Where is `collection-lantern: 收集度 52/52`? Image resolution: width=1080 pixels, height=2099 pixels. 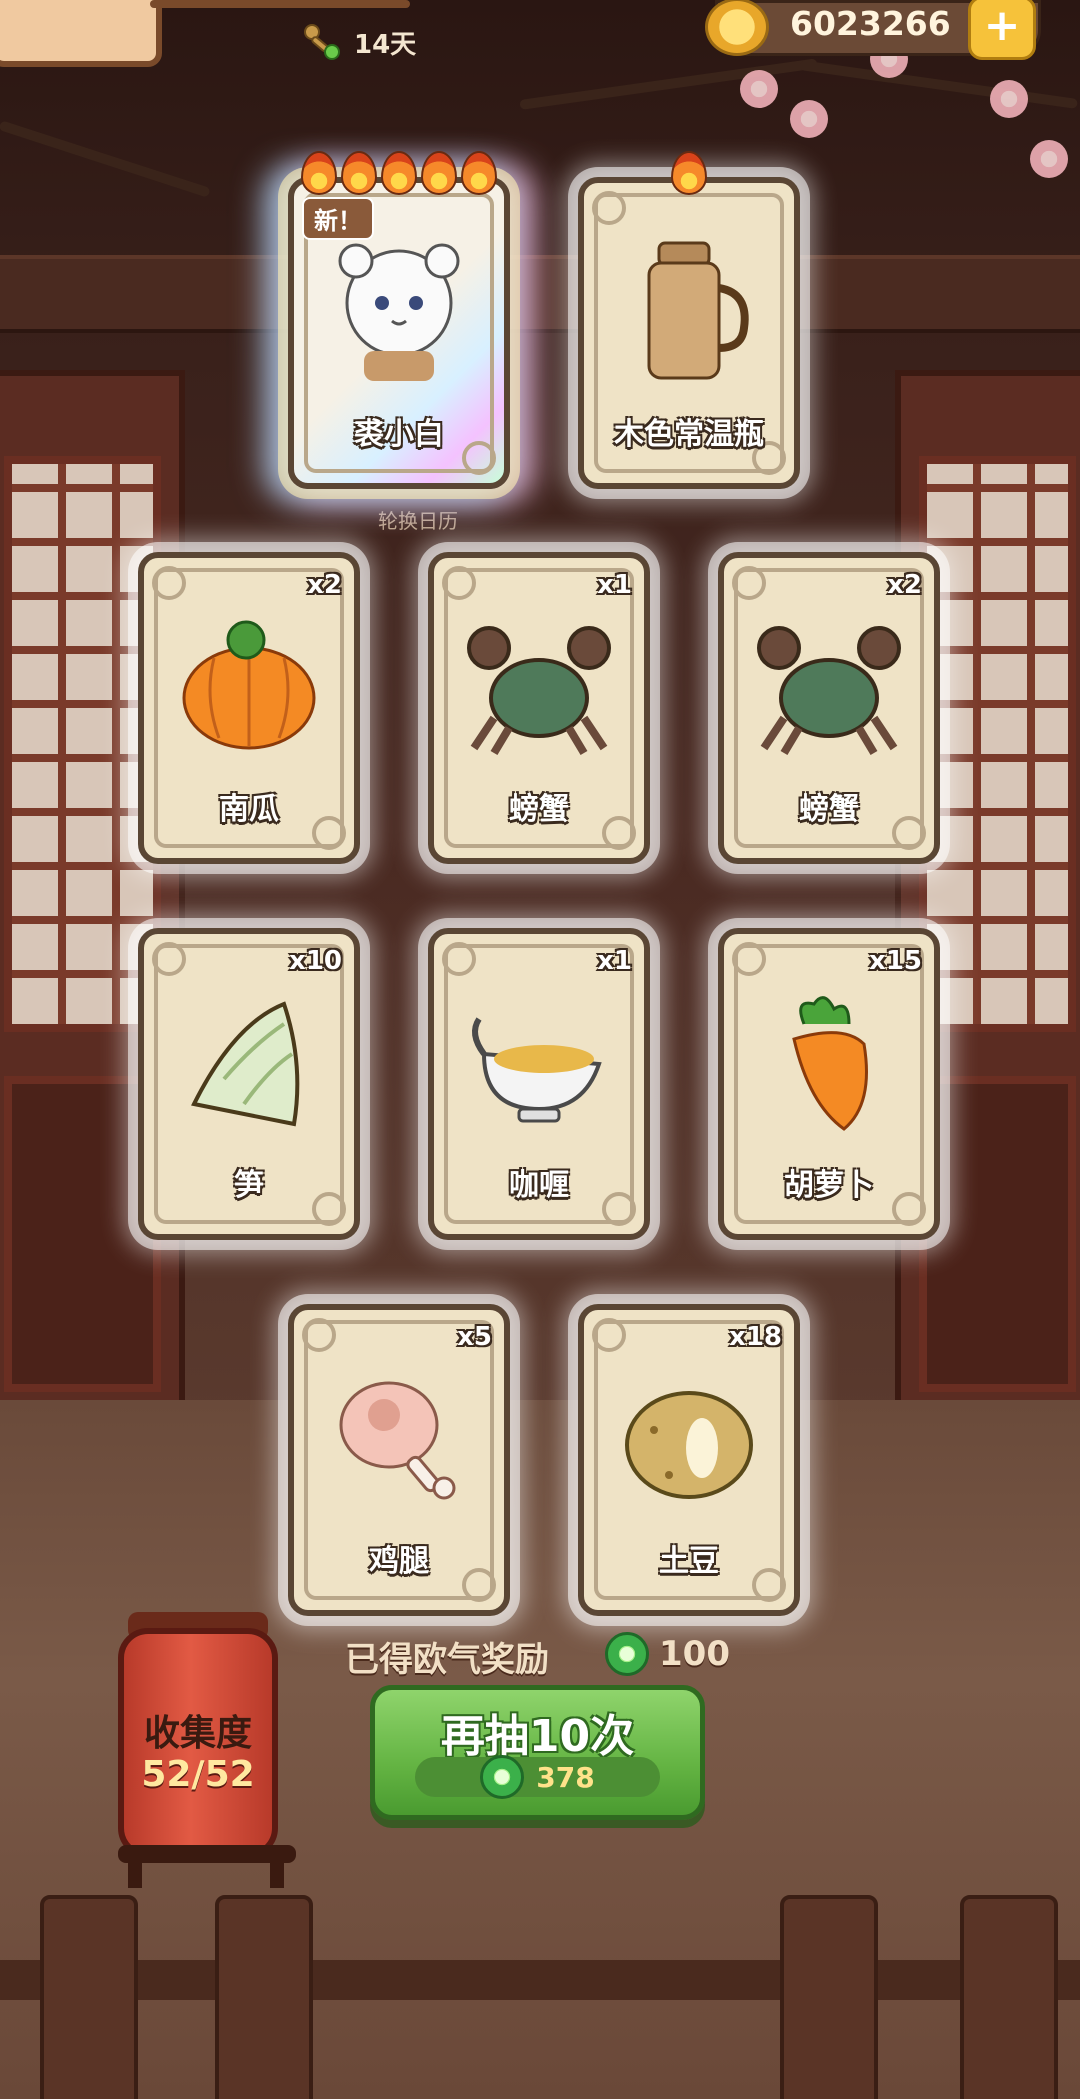
collection-lantern: 收集度 52/52 is located at coordinates (198, 1743).